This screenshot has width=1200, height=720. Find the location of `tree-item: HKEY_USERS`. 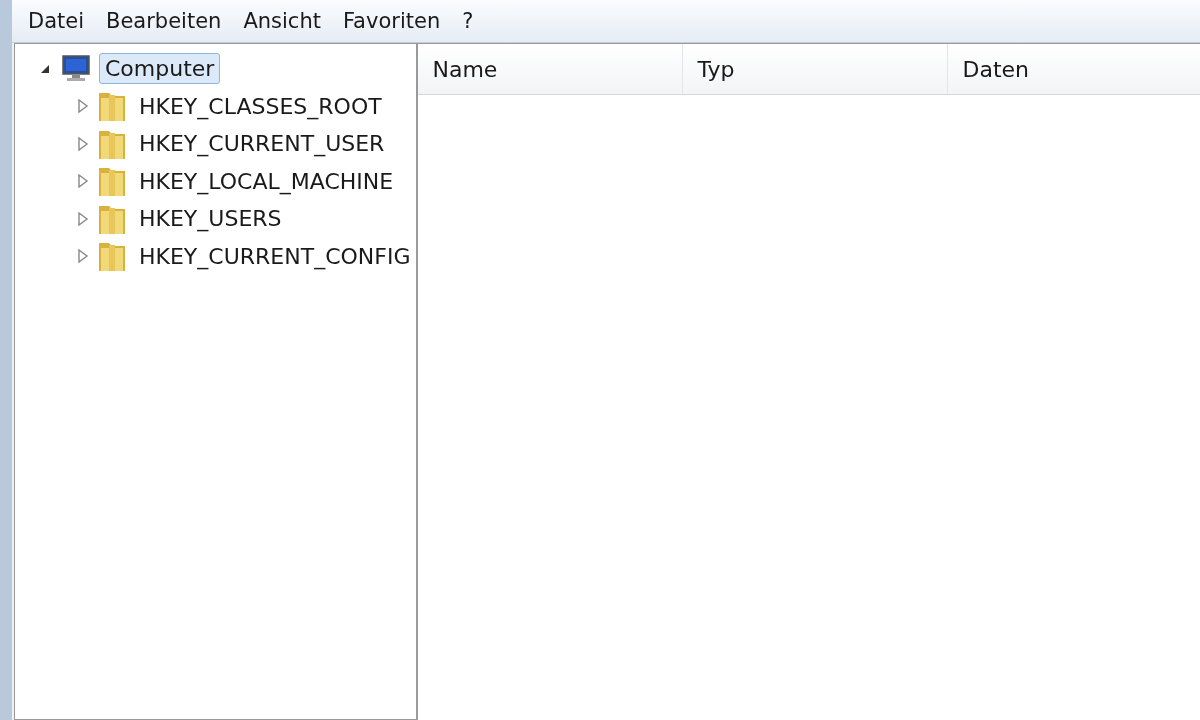

tree-item: HKEY_USERS is located at coordinates (210, 219).